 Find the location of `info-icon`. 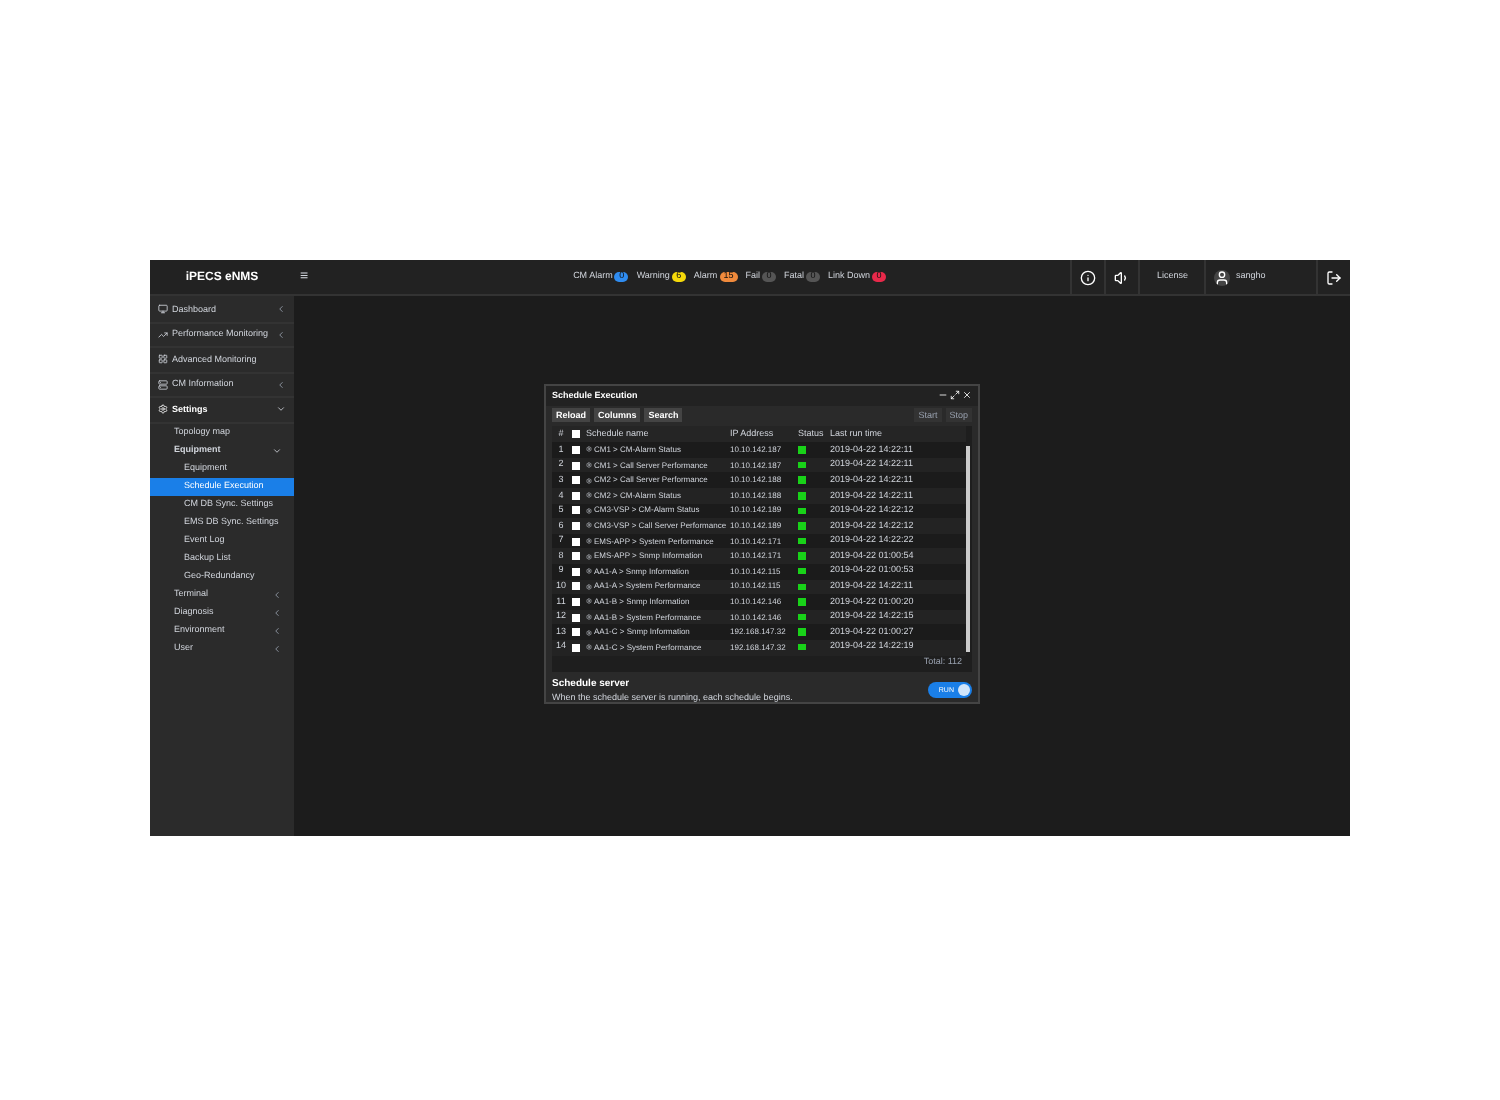

info-icon is located at coordinates (1088, 277).